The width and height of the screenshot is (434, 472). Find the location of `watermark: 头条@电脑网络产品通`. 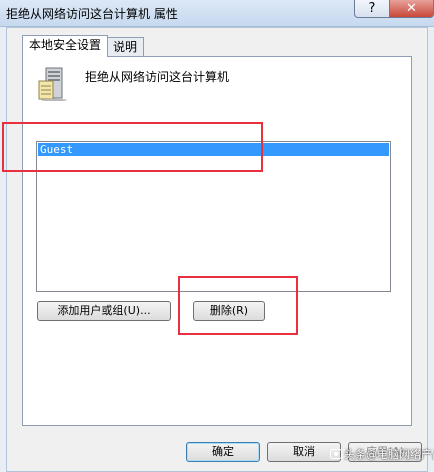

watermark: 头条@电脑网络产品通 is located at coordinates (382, 454).